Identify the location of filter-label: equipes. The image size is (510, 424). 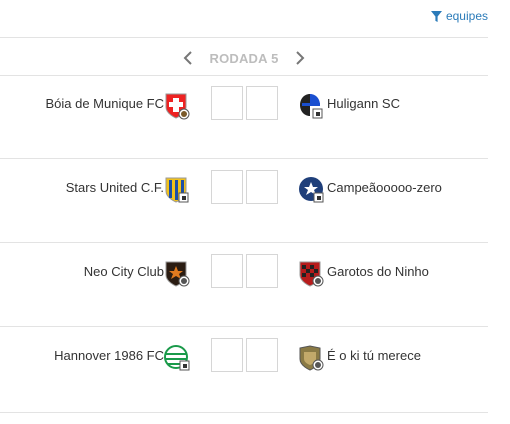
(466, 16).